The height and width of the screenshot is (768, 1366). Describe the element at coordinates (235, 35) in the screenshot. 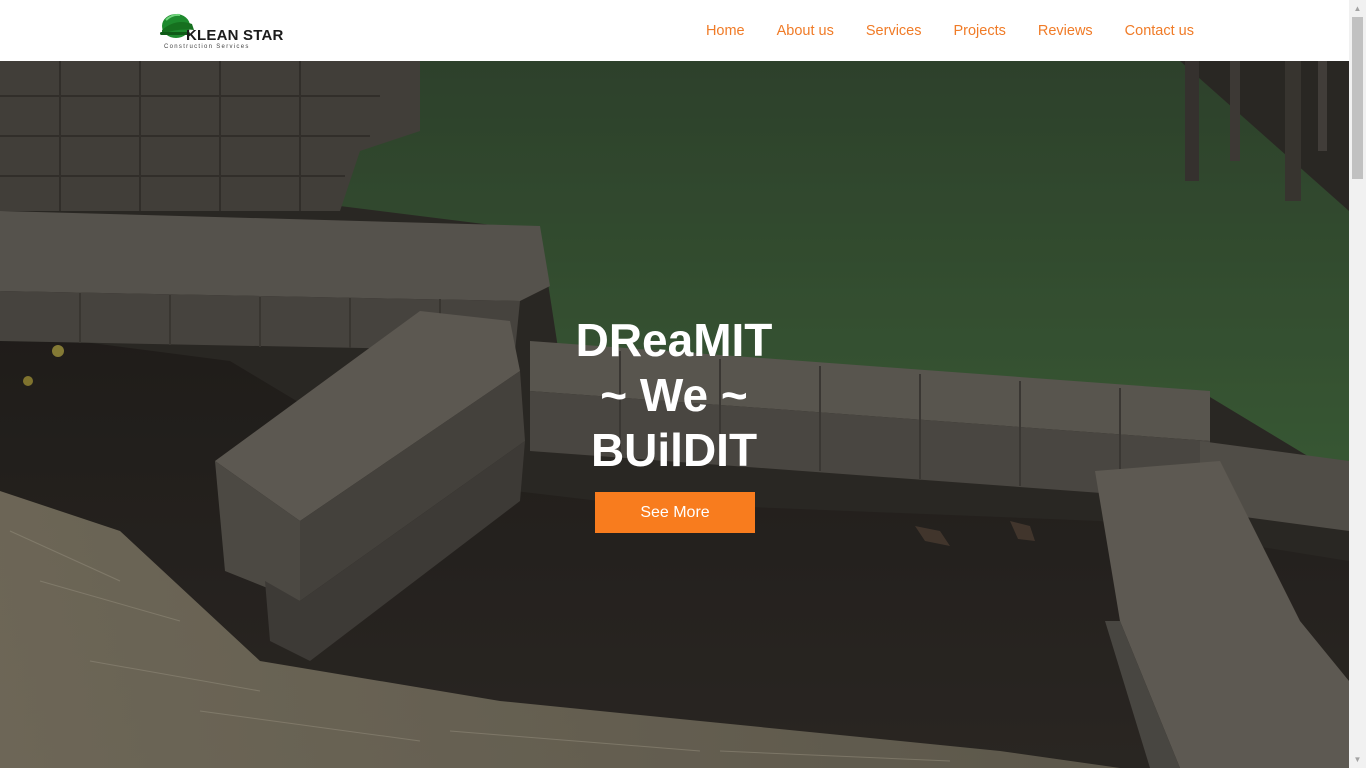

I see `logo-title: KLEAN STAR` at that location.